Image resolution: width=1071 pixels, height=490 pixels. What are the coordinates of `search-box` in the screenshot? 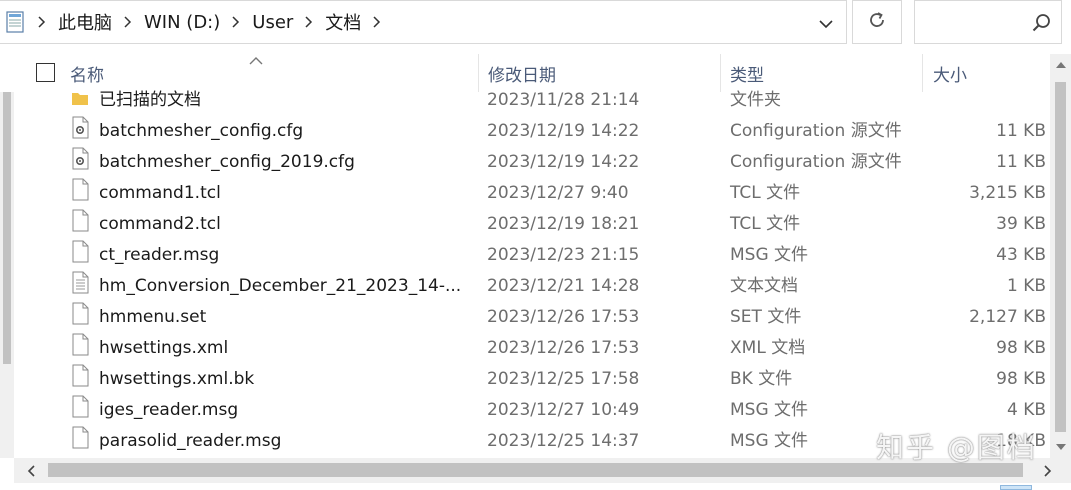 It's located at (988, 22).